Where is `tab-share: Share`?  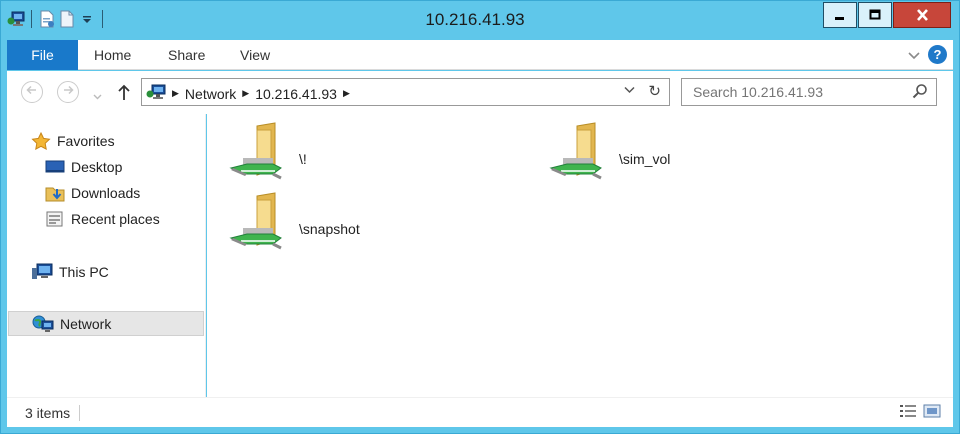 tab-share: Share is located at coordinates (186, 55).